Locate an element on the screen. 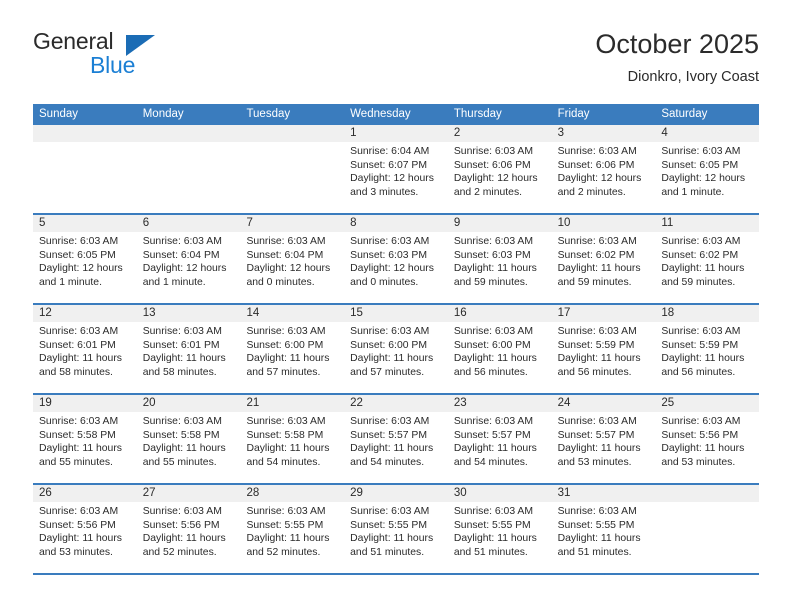  day-info-line: and 1 minute. is located at coordinates (693, 192).